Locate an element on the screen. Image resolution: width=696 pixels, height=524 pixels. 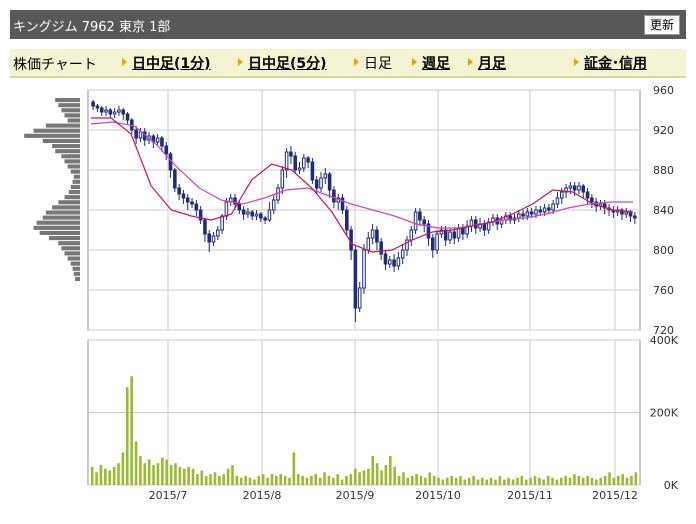
price-y-tick-label: 920 is located at coordinates (663, 130).